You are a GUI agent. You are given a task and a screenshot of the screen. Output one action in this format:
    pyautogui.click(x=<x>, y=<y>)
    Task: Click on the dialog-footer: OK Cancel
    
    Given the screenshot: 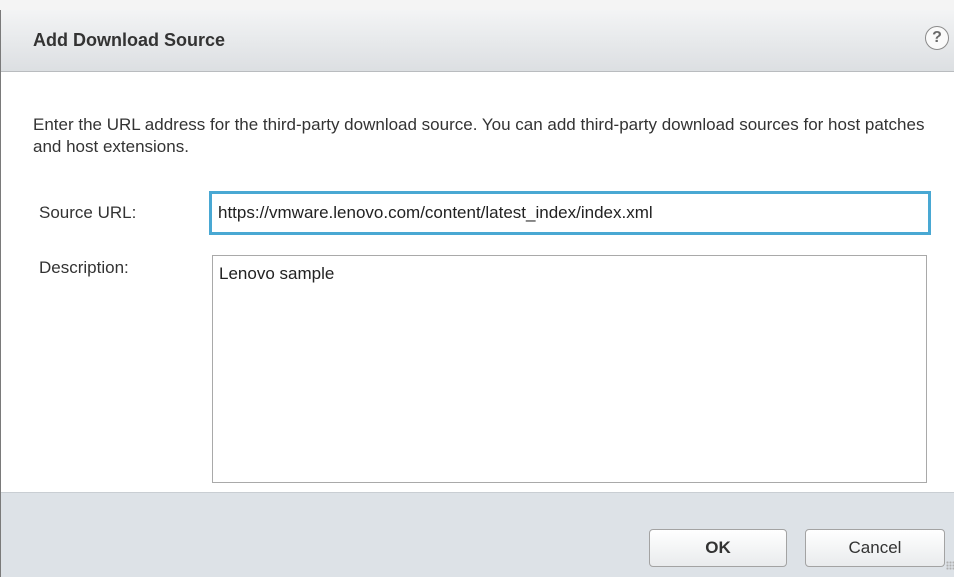 What is the action you would take?
    pyautogui.click(x=477, y=534)
    